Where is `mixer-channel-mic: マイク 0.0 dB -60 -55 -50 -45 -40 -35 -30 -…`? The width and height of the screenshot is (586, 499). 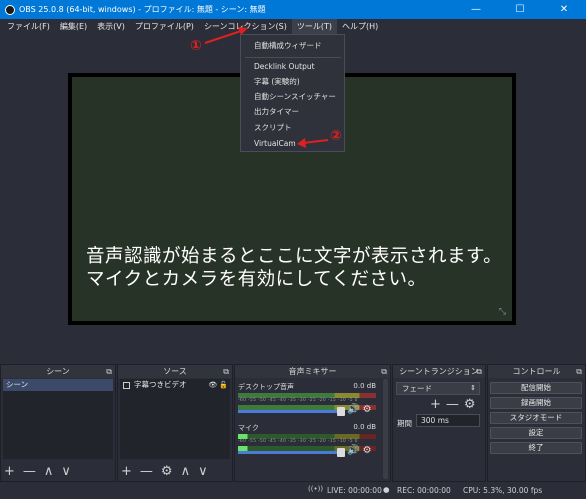
mixer-channel-mic: マイク 0.0 dB -60 -55 -50 -45 -40 -35 -30 -… is located at coordinates (307, 440).